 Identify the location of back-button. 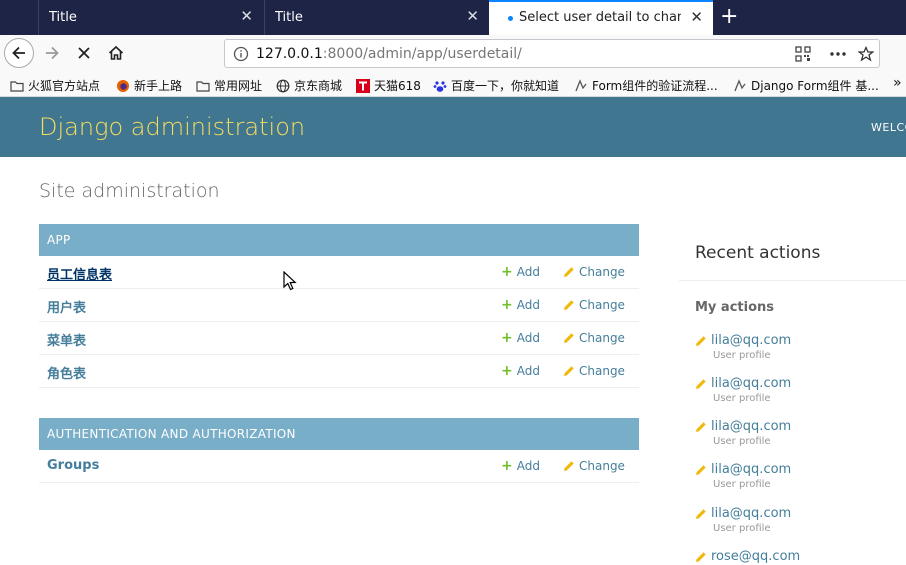
(19, 53).